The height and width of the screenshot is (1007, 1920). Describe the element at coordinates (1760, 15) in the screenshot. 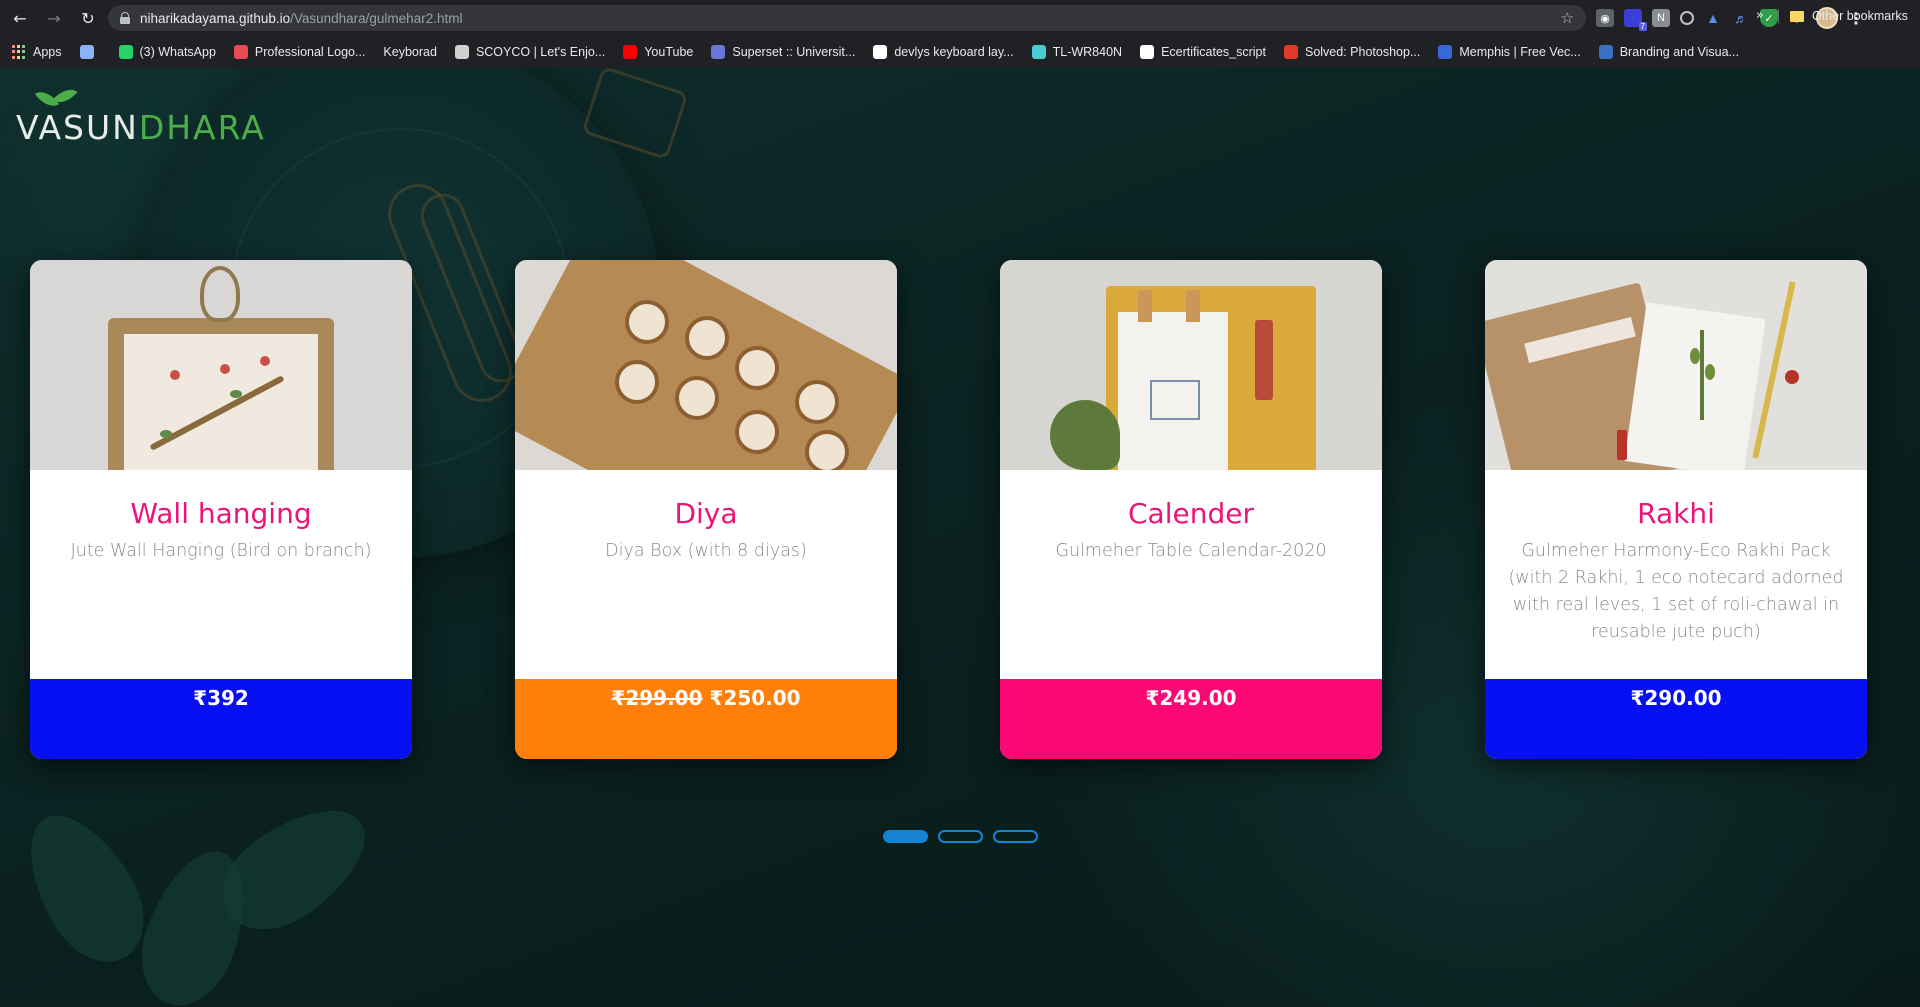

I see `bookmarks-overflow-icon: »` at that location.